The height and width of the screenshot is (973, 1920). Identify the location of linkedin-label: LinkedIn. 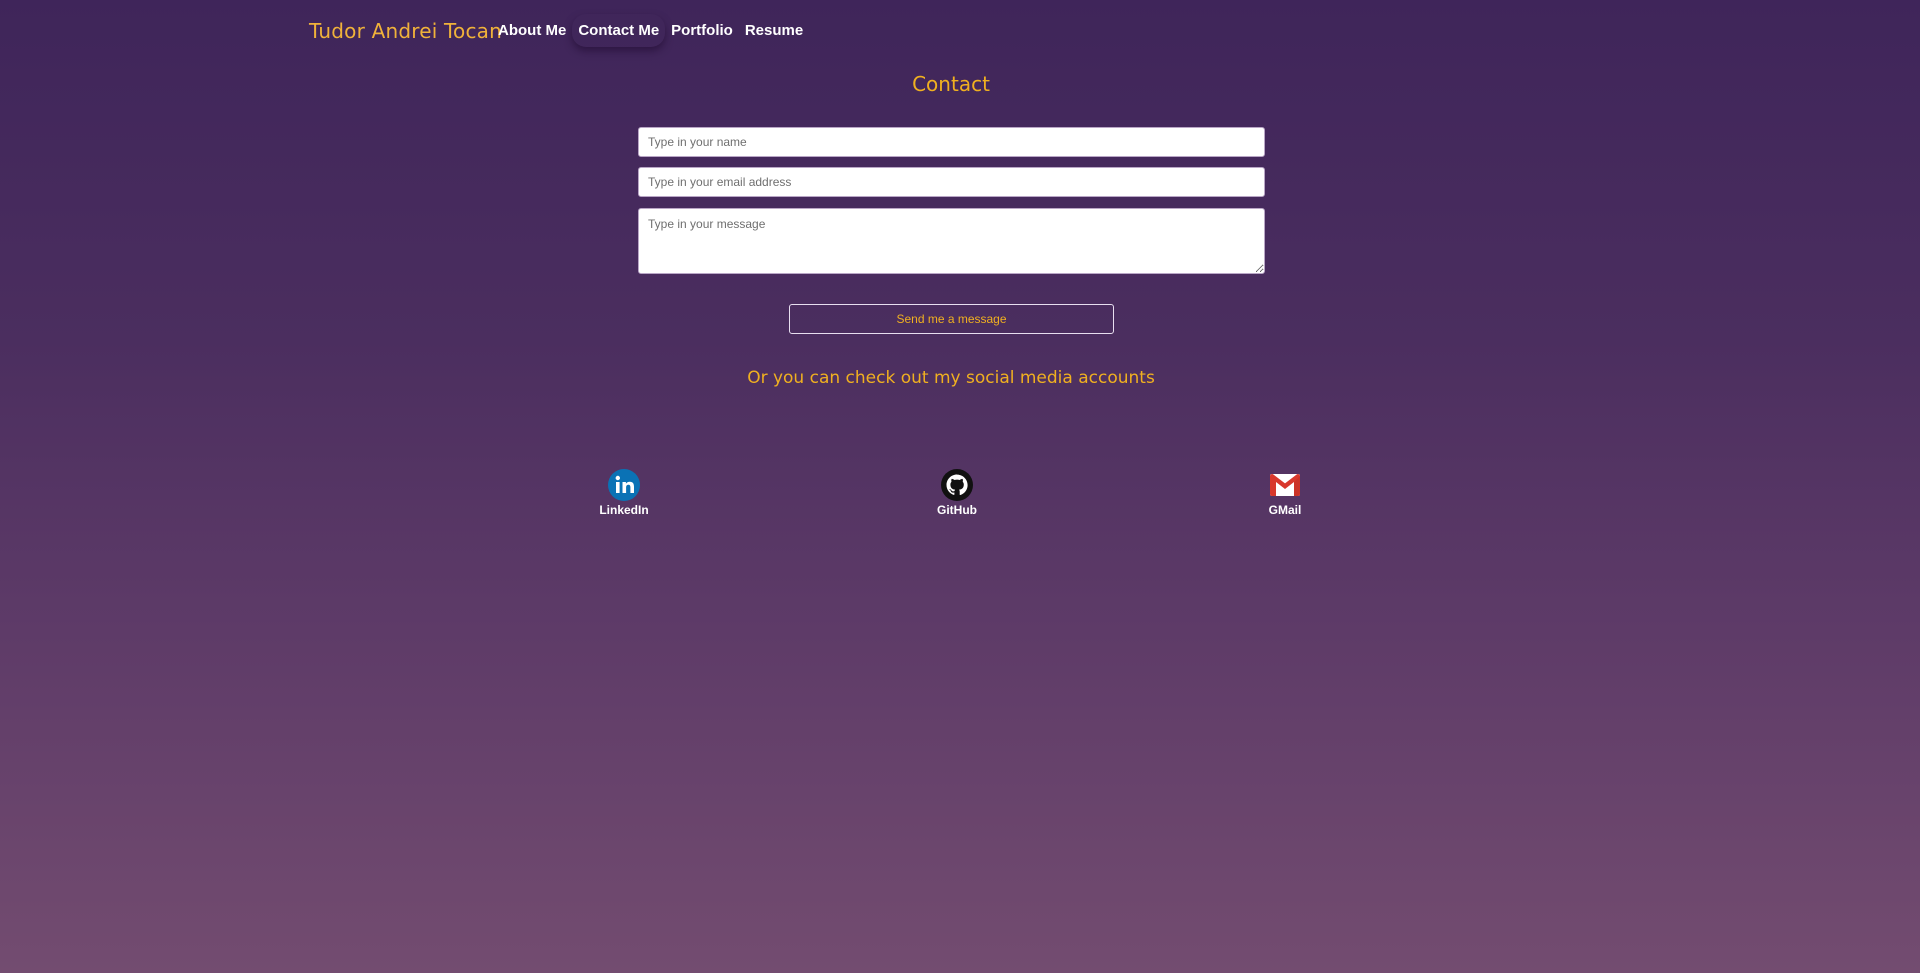
(624, 510).